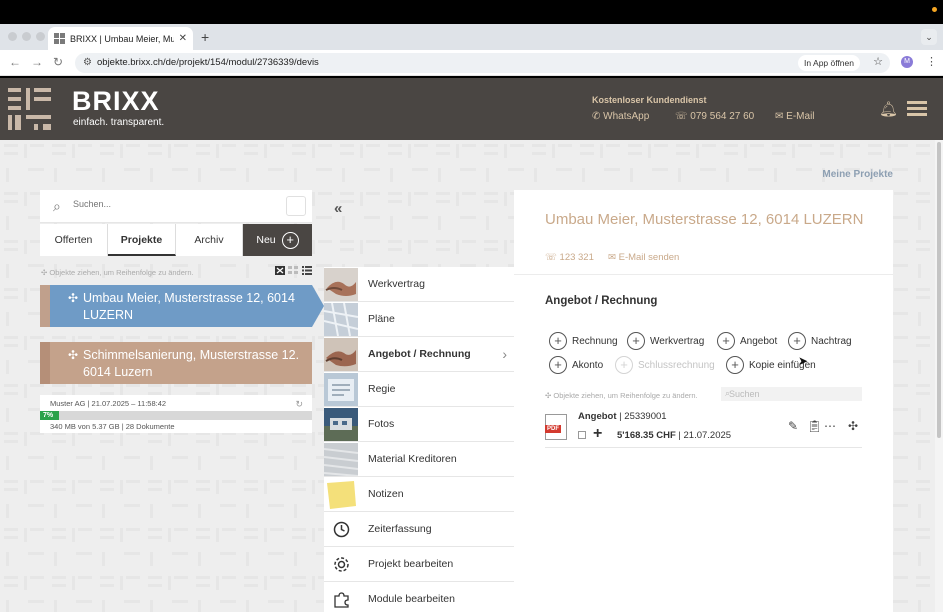 This screenshot has height=612, width=943. I want to click on profile-avatar: M, so click(907, 62).